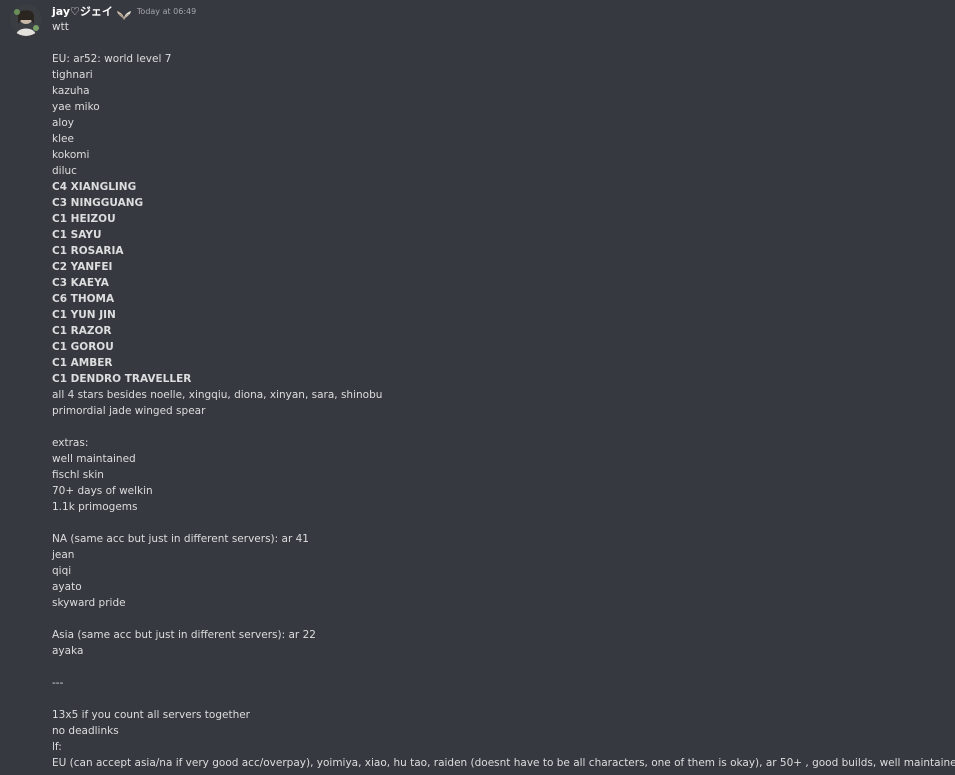  What do you see at coordinates (64, 171) in the screenshot?
I see `message-line: diluc` at bounding box center [64, 171].